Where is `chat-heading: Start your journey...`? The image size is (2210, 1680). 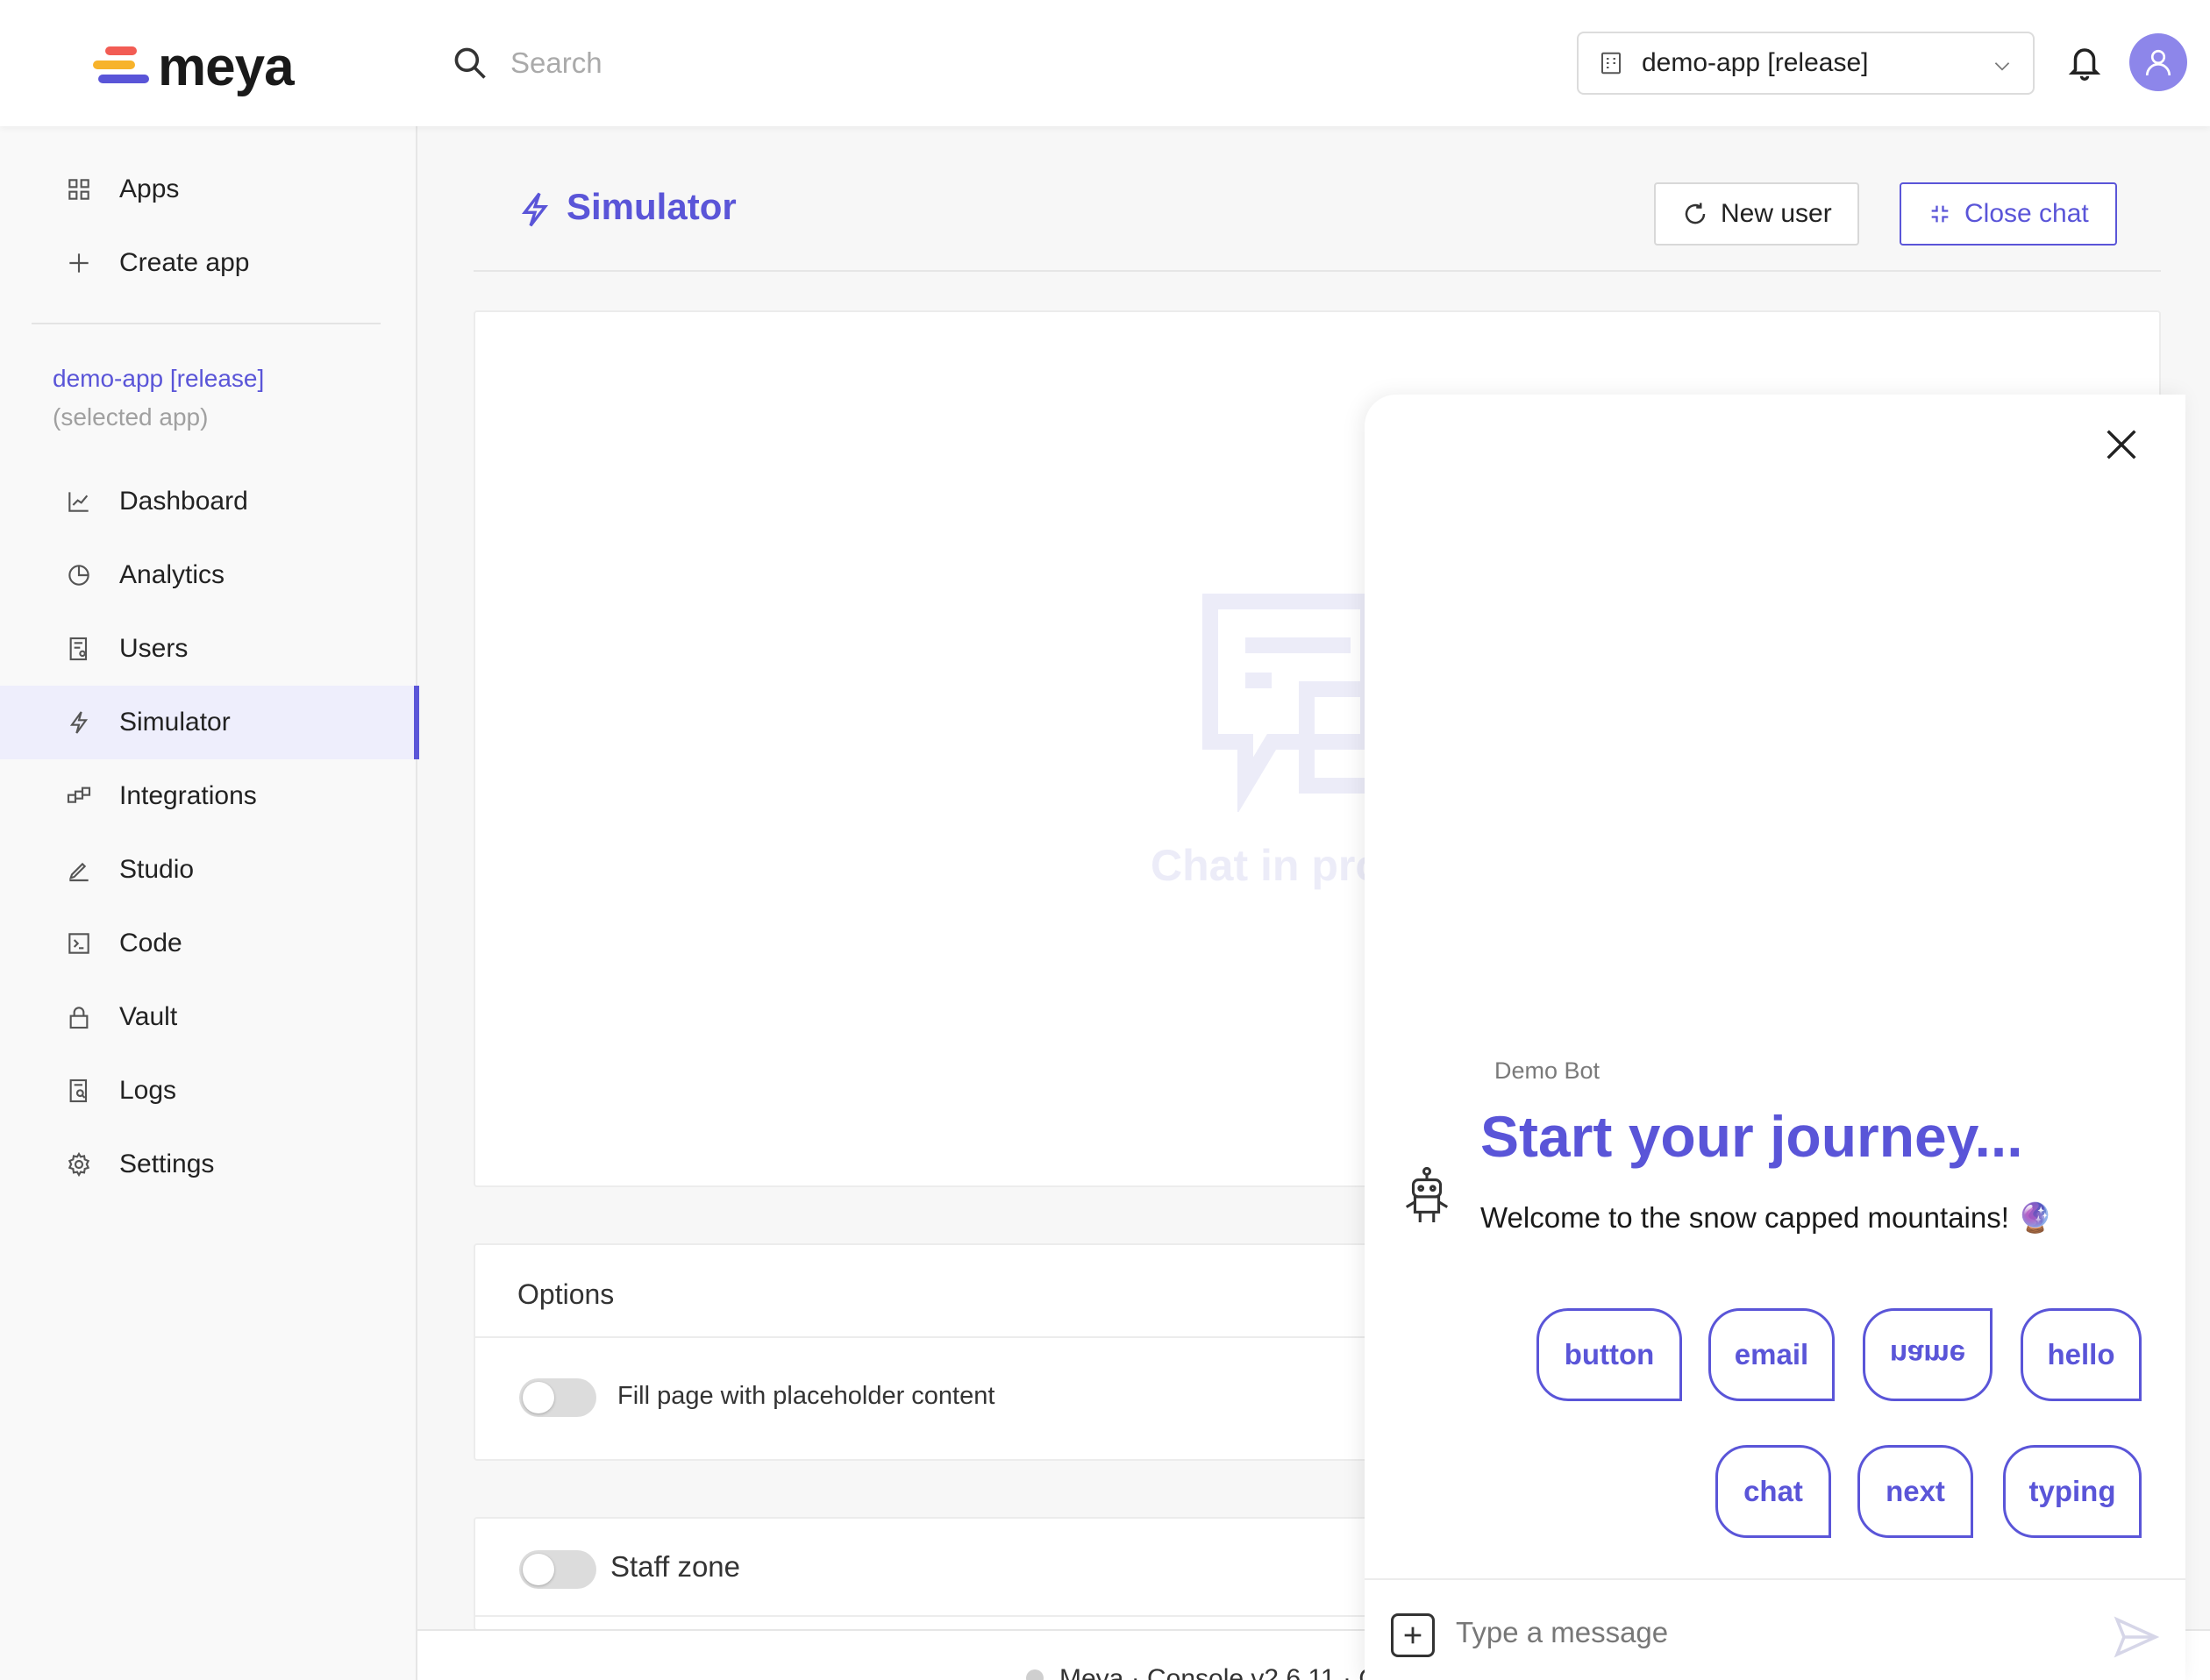
chat-heading: Start your journey... is located at coordinates (1751, 1136).